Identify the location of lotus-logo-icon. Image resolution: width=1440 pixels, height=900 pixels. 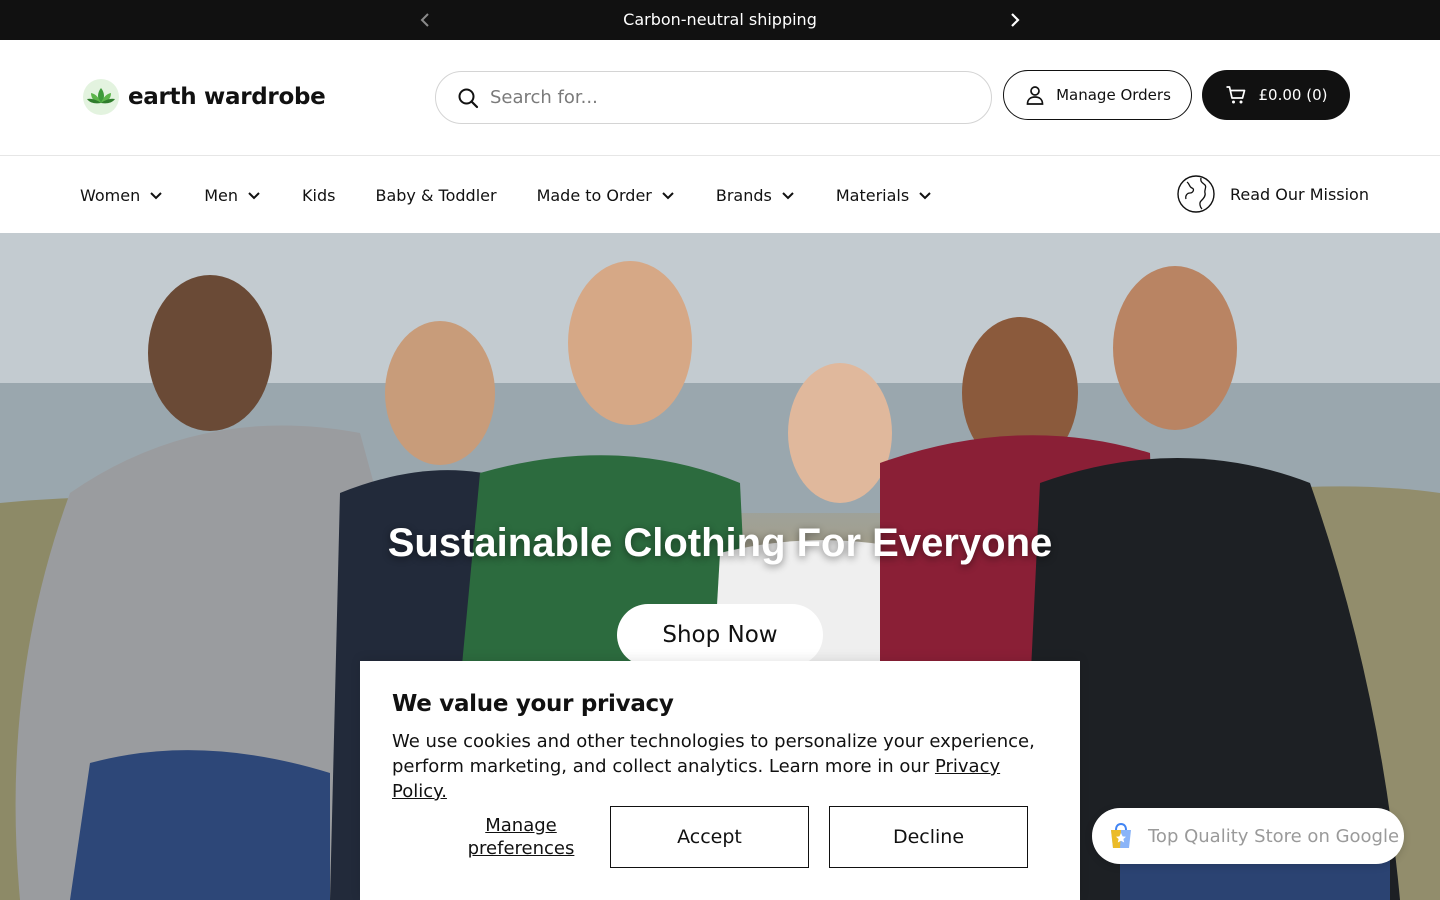
(101, 97).